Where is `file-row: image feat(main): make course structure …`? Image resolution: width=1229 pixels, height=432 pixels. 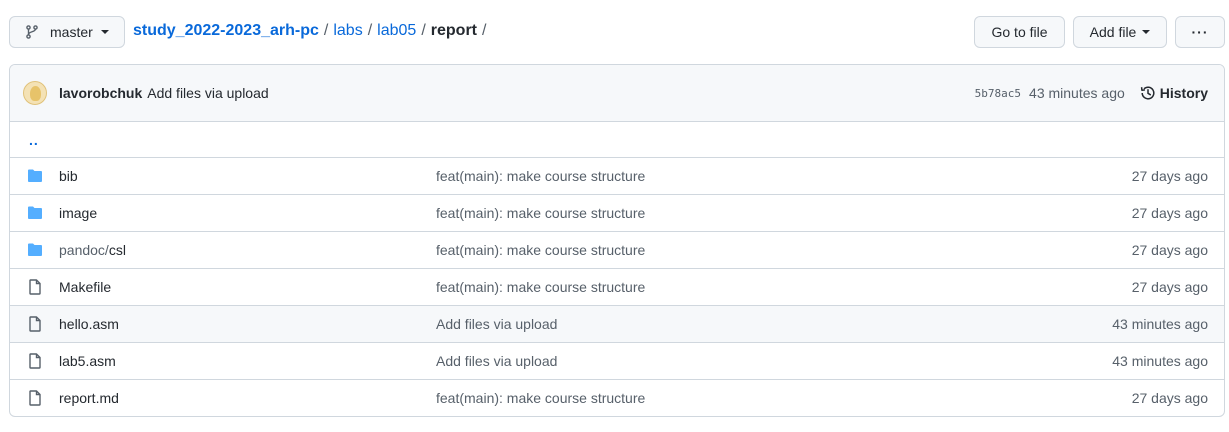
file-row: image feat(main): make course structure … is located at coordinates (617, 212).